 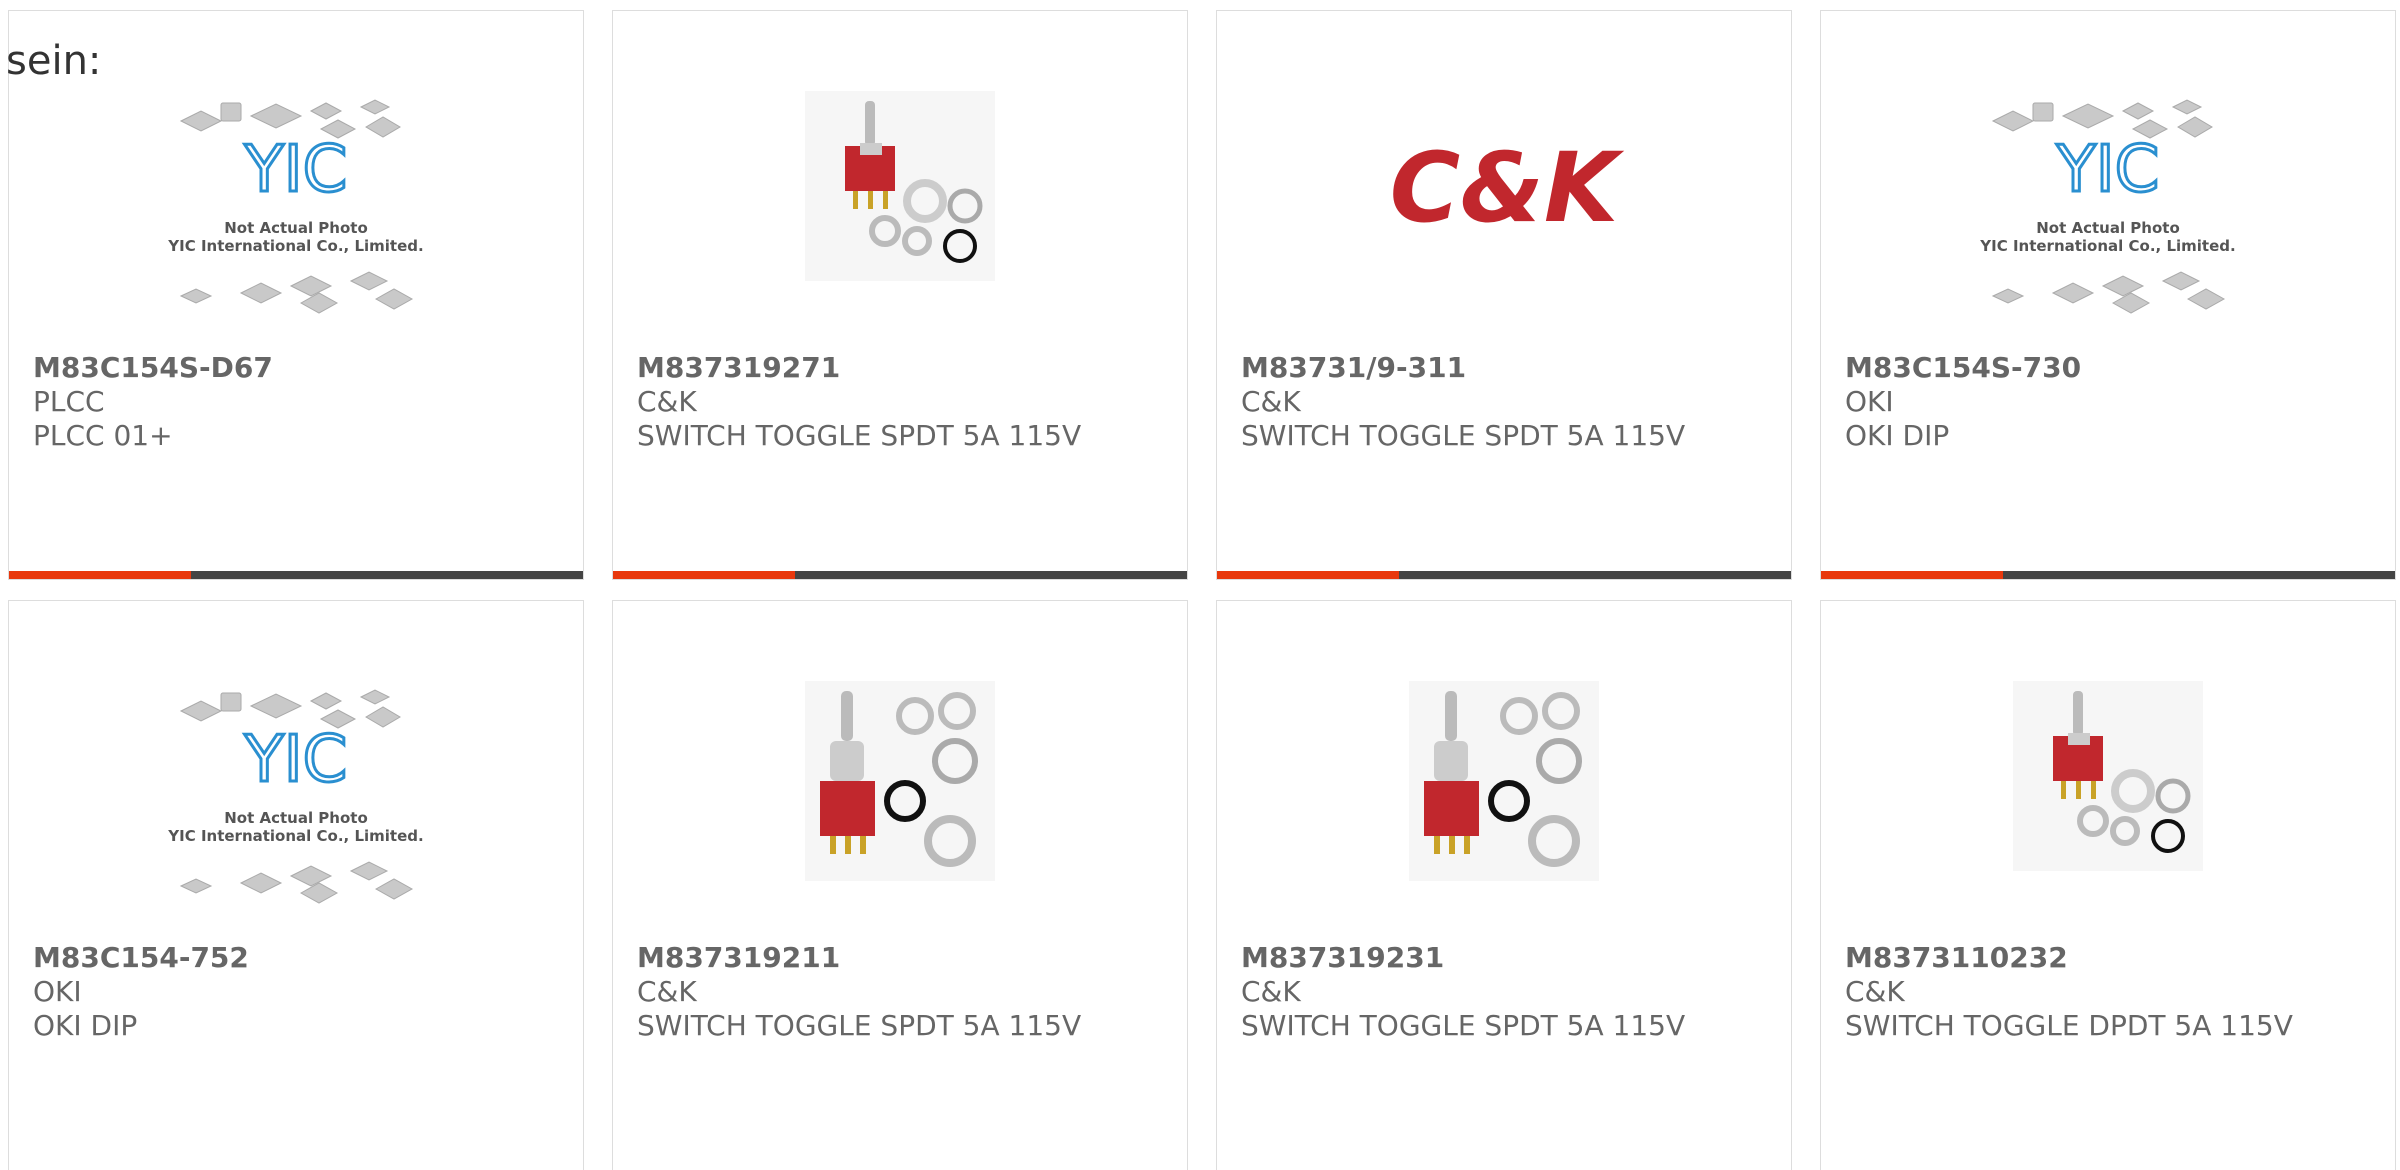 I want to click on part-number: M83731/9-311, so click(x=1510, y=368).